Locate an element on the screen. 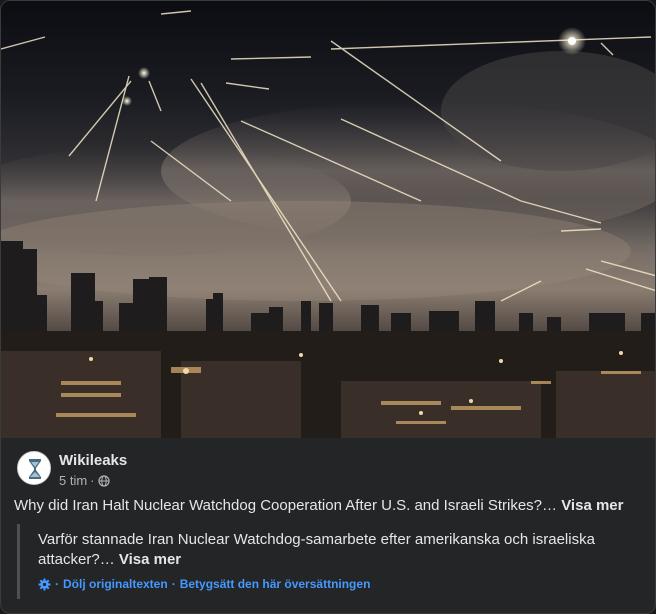 This screenshot has height=614, width=656. page-name: Wikileaks is located at coordinates (93, 460).